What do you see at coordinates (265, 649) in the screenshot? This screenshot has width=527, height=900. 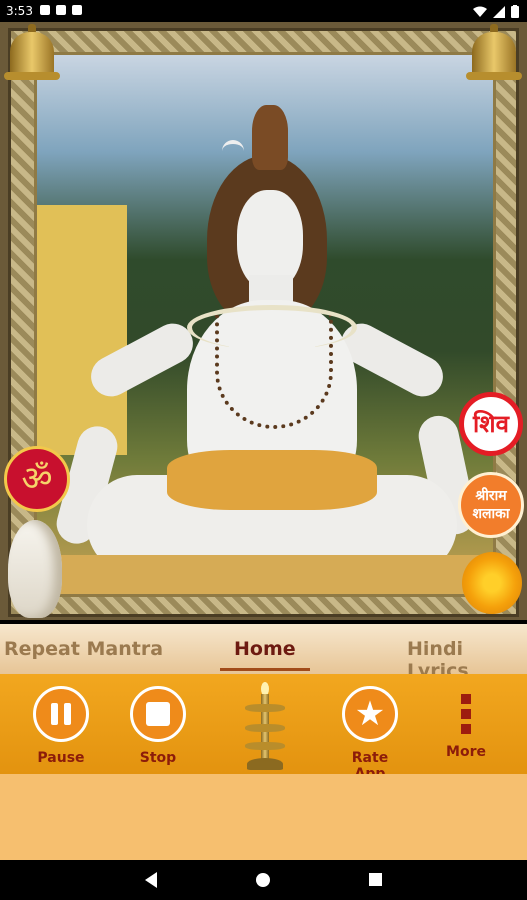 I see `tab-home: Home` at bounding box center [265, 649].